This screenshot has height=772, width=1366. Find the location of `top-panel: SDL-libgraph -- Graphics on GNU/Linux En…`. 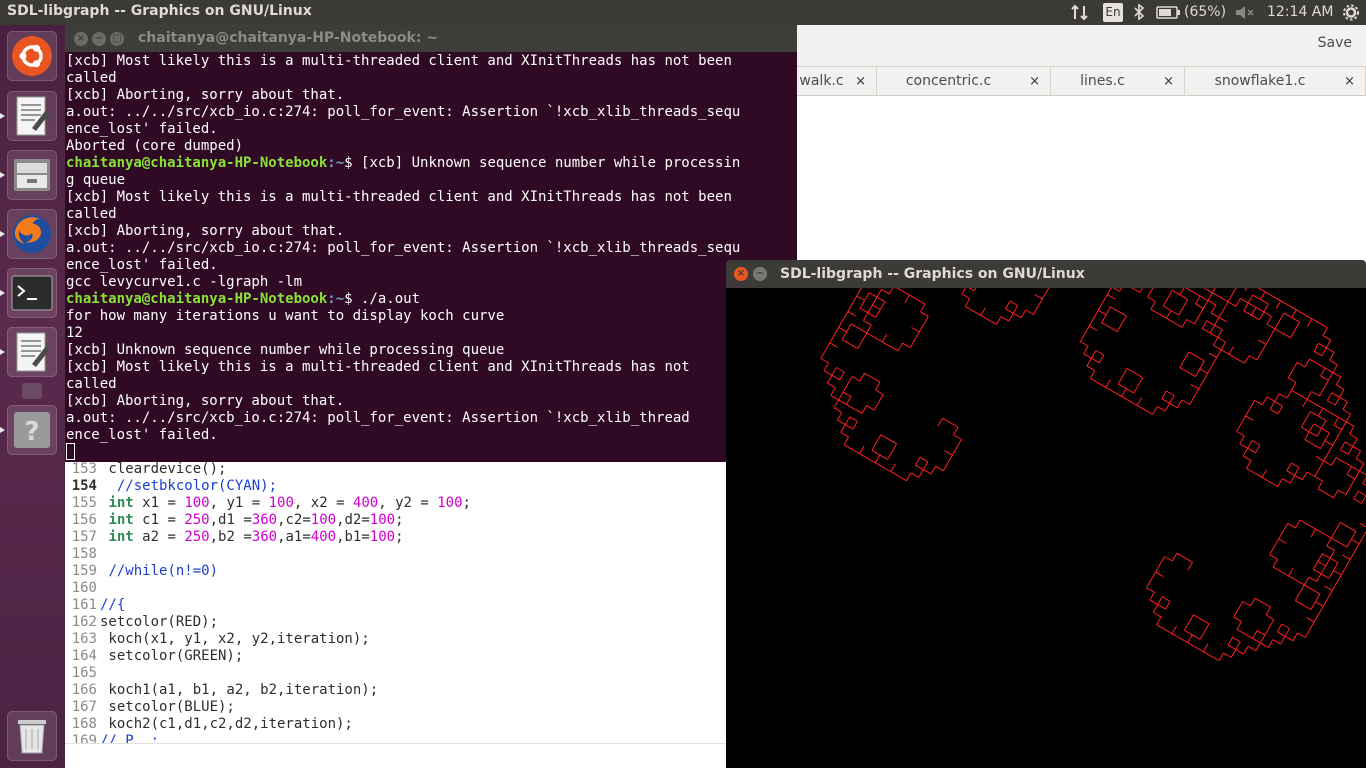

top-panel: SDL-libgraph -- Graphics on GNU/Linux En… is located at coordinates (683, 12).